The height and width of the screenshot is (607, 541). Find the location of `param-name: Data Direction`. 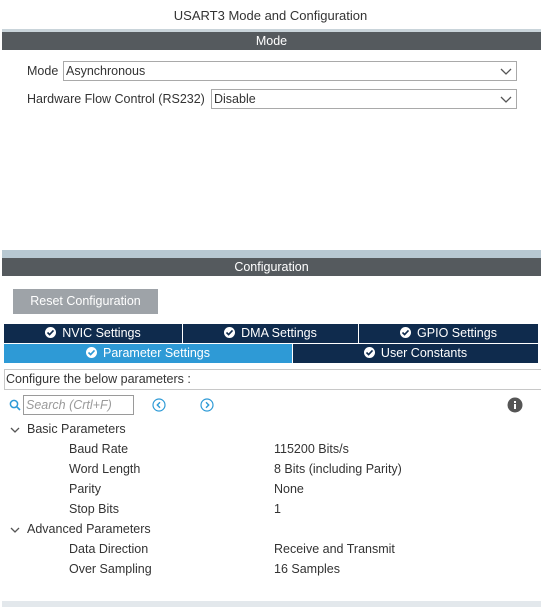

param-name: Data Direction is located at coordinates (109, 549).